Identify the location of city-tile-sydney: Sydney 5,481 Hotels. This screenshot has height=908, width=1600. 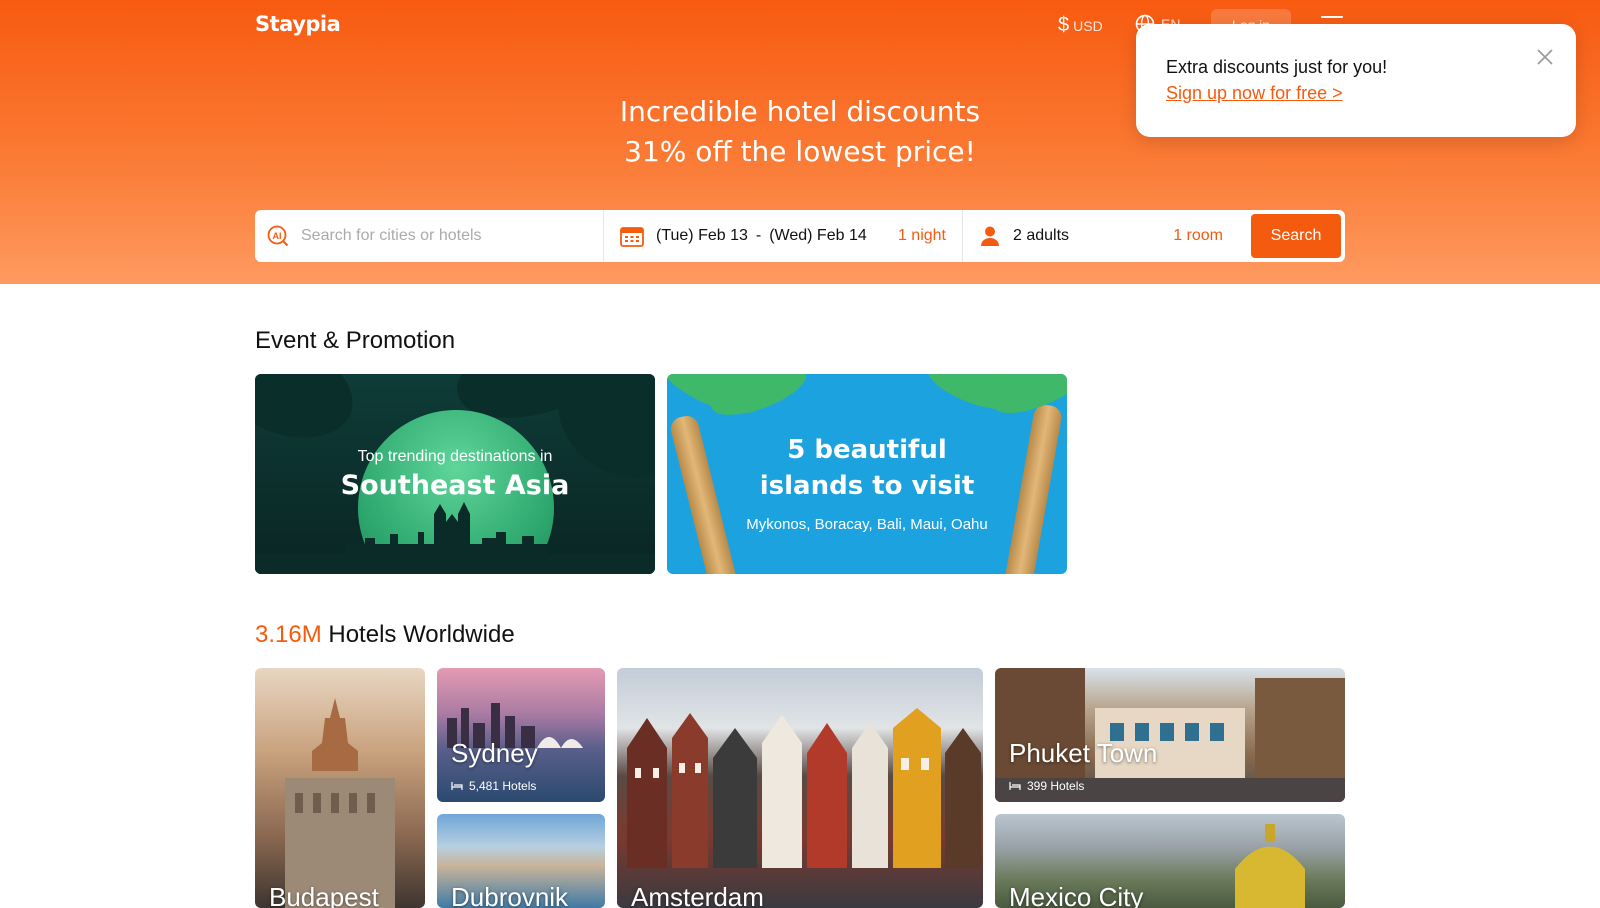
(521, 735).